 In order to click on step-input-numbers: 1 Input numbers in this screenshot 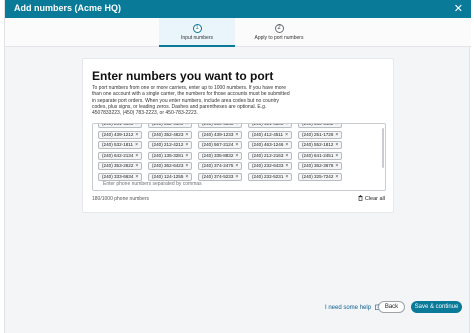, I will do `click(197, 32)`.